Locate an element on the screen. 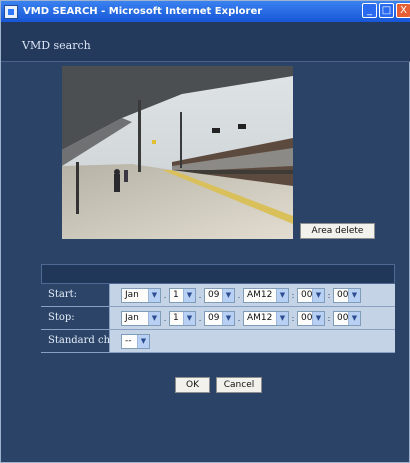  close-button: X is located at coordinates (403, 10).